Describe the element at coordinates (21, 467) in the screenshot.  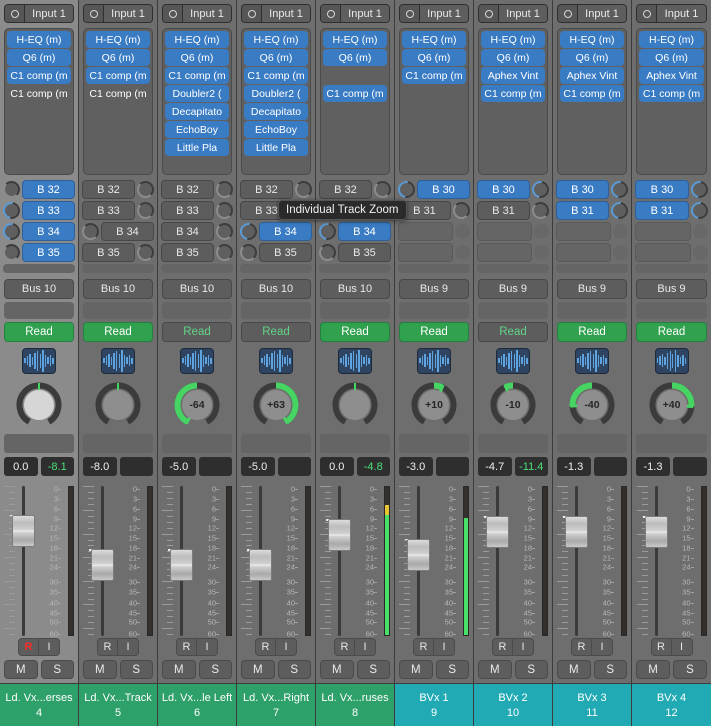
I see `volume-value: 0.0` at that location.